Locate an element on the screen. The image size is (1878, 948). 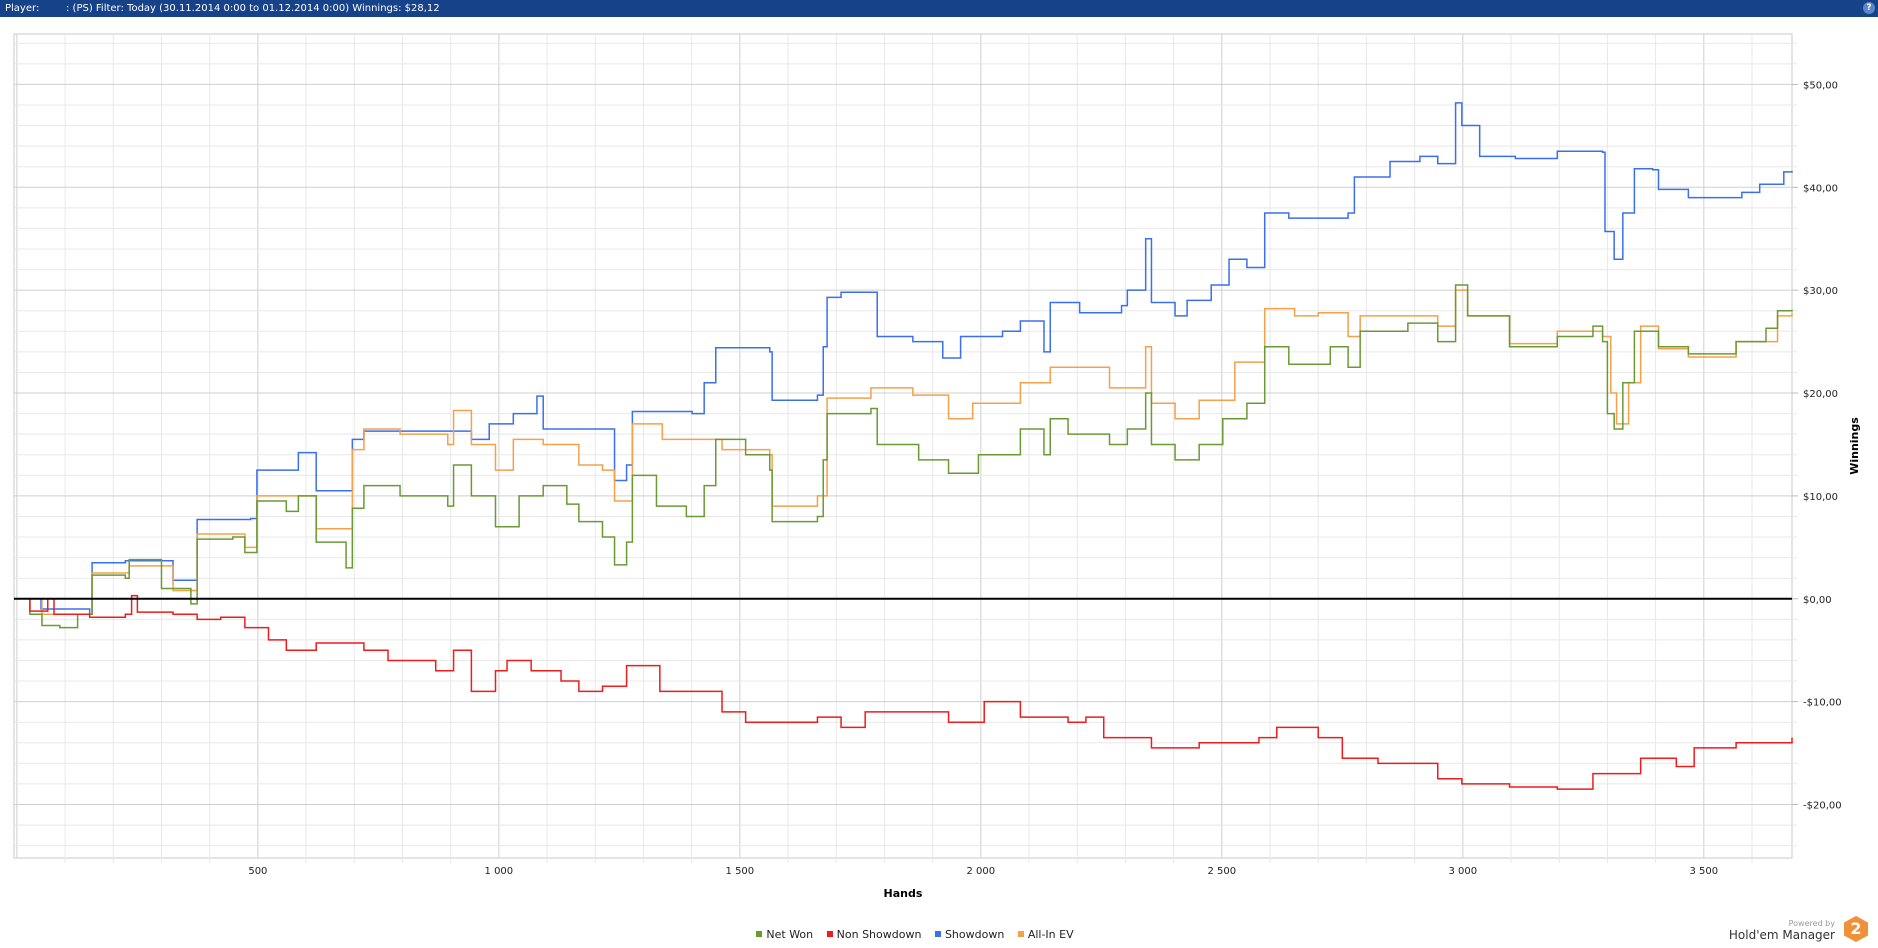
x-tick-label: 1 000 is located at coordinates (499, 871).